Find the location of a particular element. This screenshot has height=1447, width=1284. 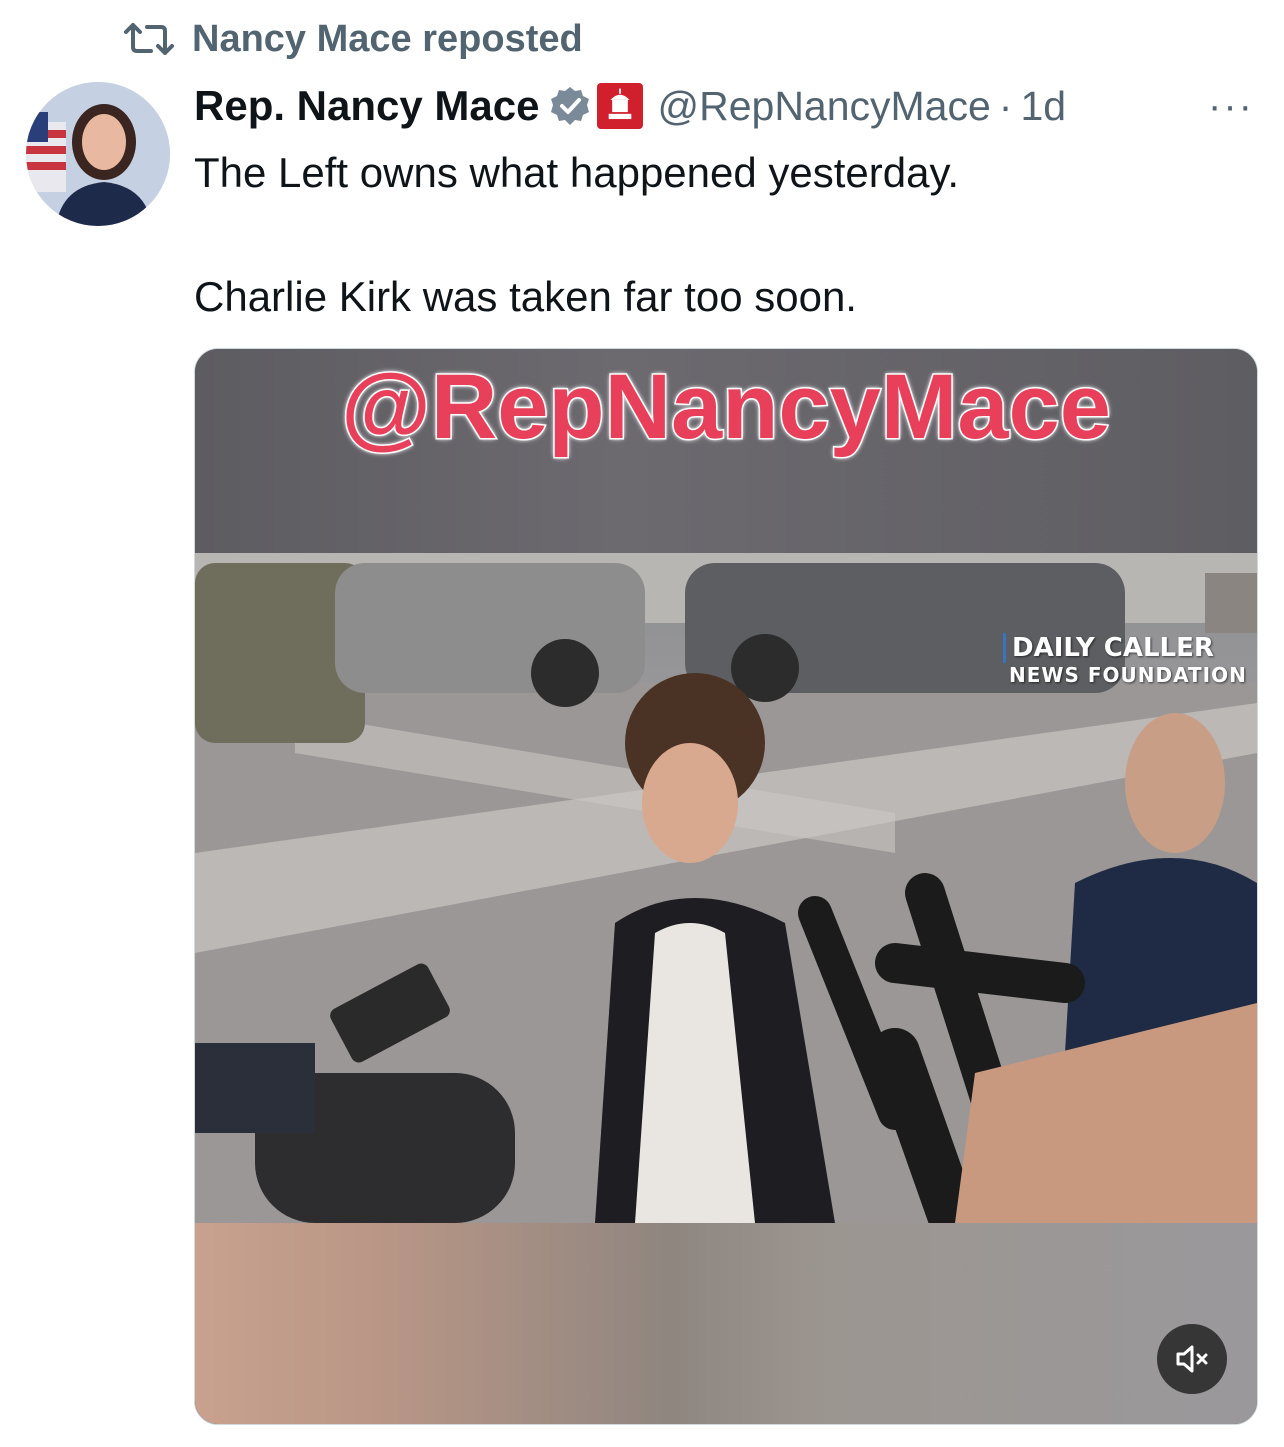

video-watermark: @RepNancyMace is located at coordinates (726, 407).